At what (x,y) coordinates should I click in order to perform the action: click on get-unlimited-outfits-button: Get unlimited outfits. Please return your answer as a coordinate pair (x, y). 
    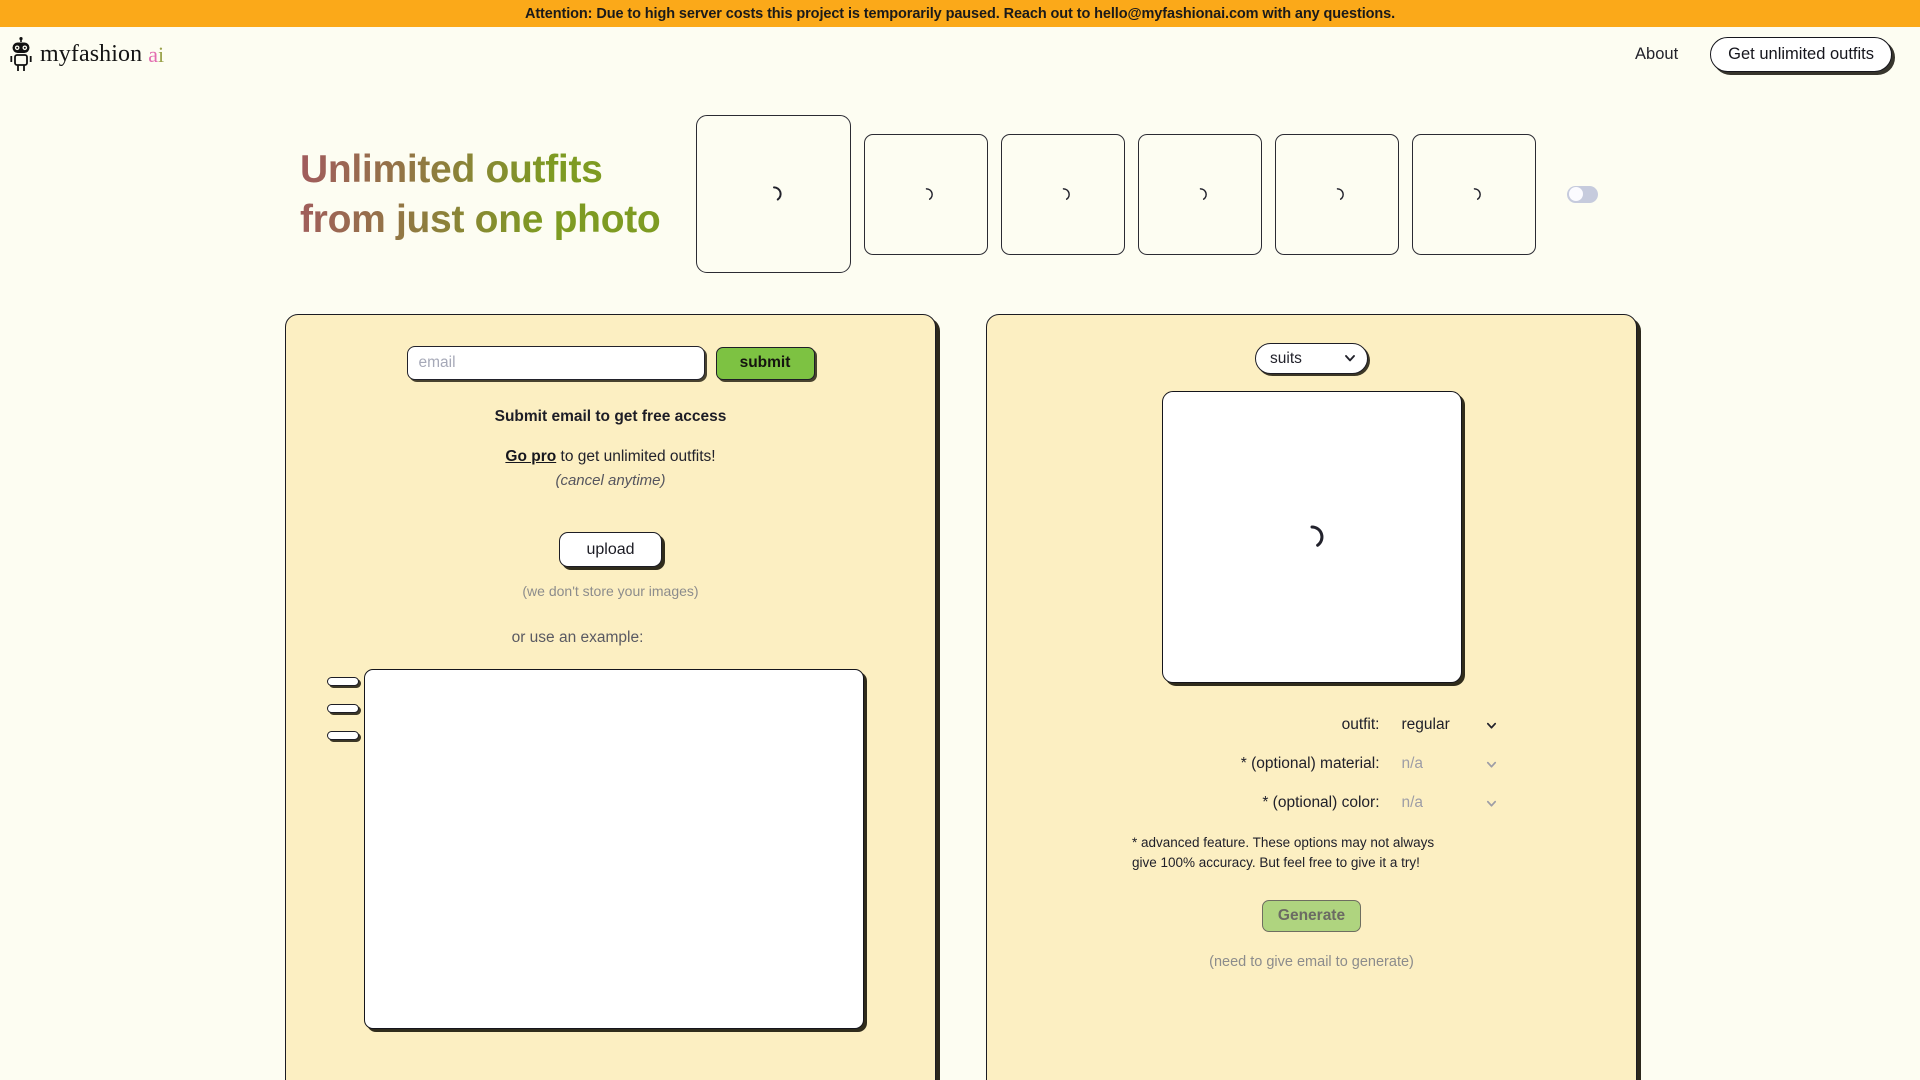
    Looking at the image, I should click on (1801, 54).